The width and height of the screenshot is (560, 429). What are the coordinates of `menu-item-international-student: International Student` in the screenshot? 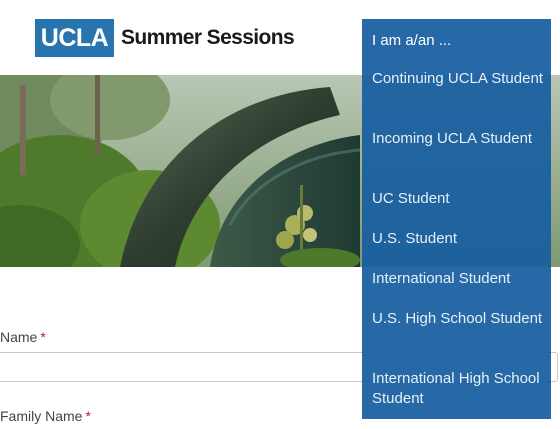 It's located at (458, 279).